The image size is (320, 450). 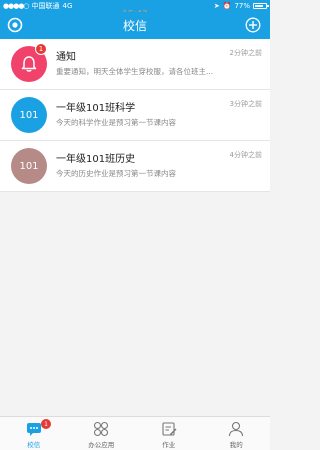 I want to click on bottom-tab-bar: 1 校信 办公应用 作业 我的, so click(x=135, y=433).